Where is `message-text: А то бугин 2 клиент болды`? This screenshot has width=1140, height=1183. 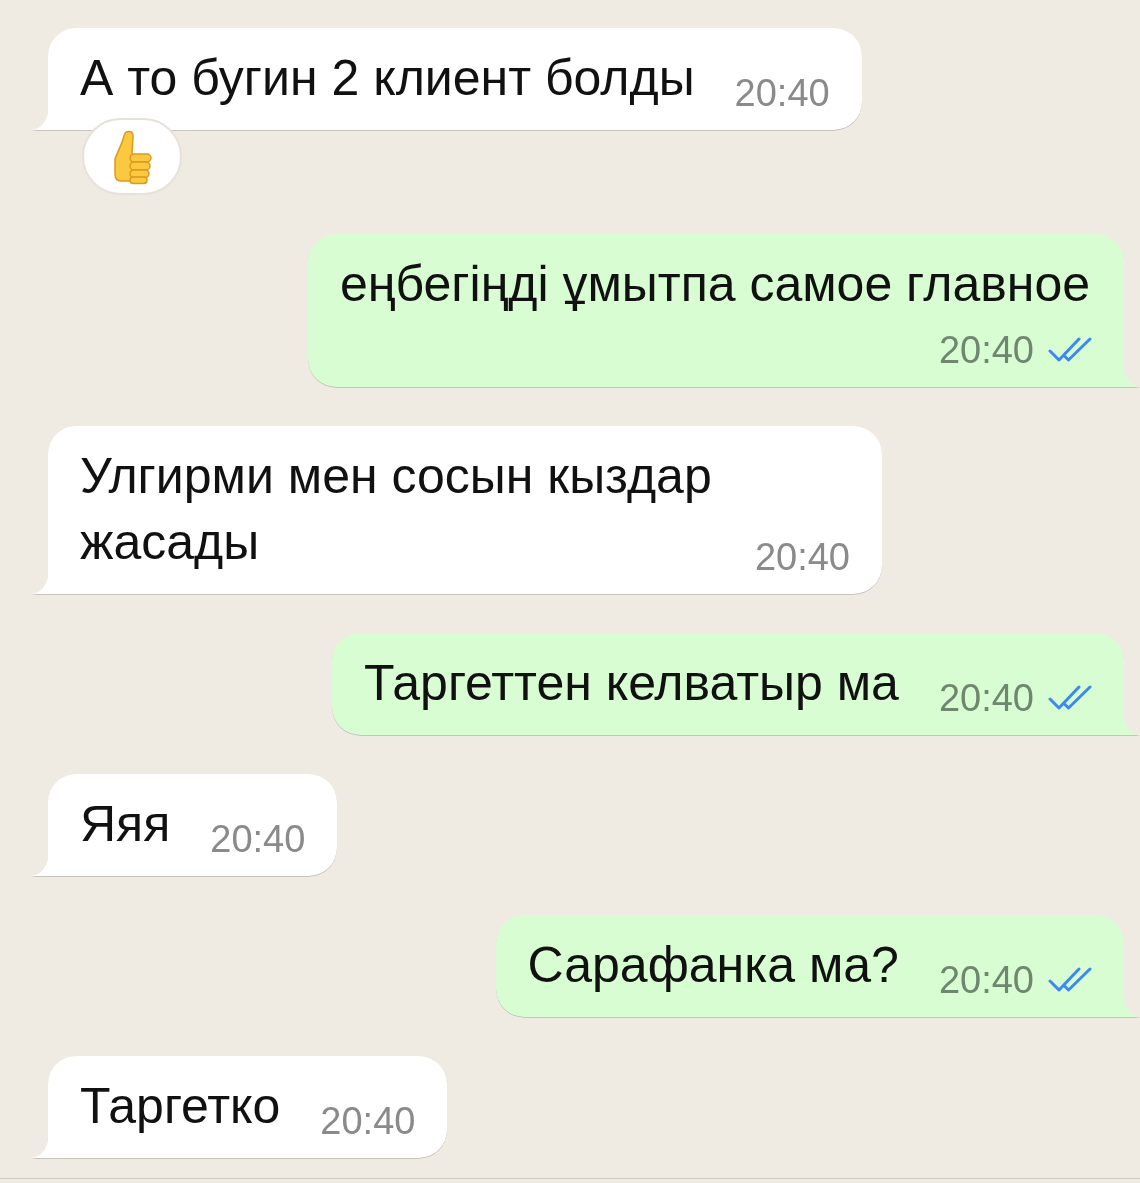
message-text: А то бугин 2 клиент болды is located at coordinates (387, 78).